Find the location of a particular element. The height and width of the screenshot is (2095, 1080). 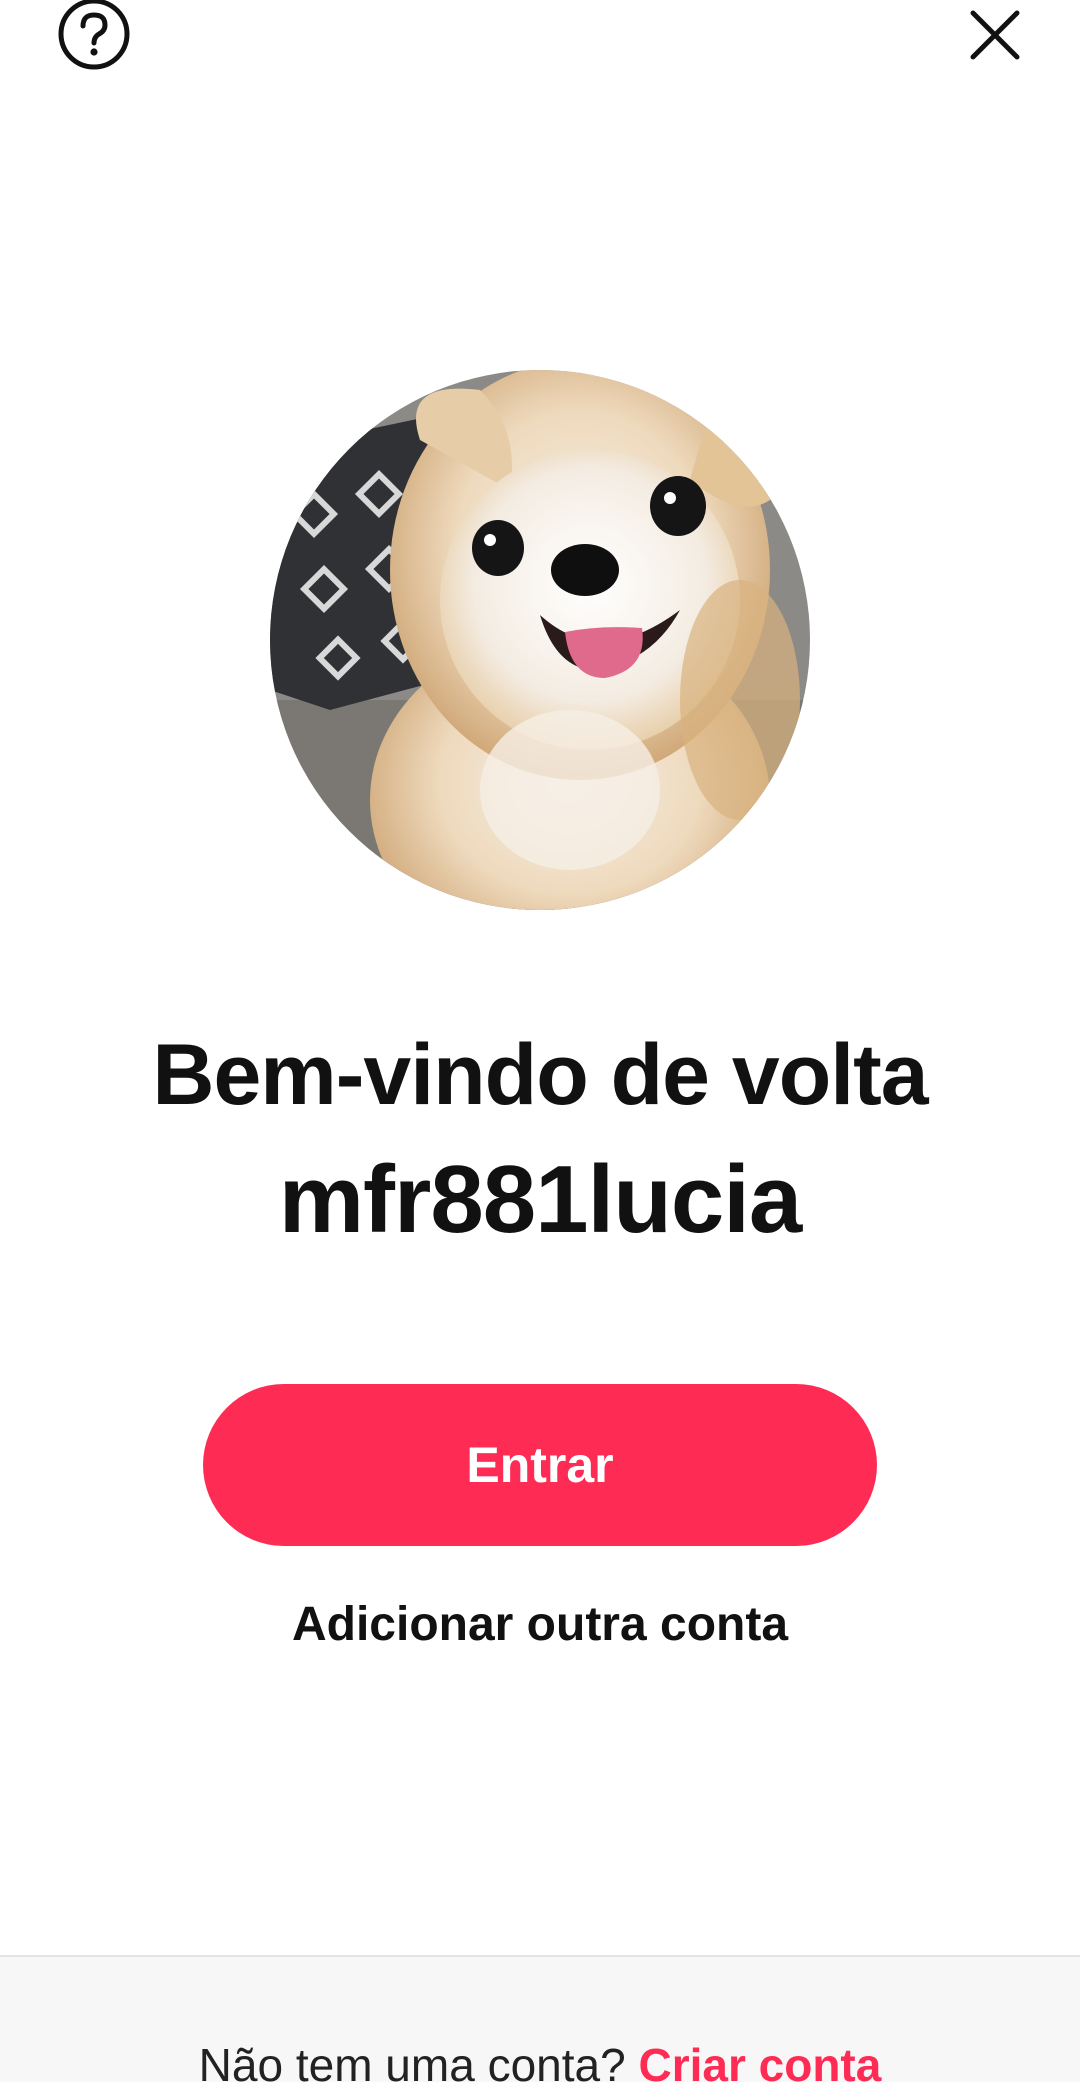

footer-text: Não tem uma conta? Criar conta is located at coordinates (540, 2065).